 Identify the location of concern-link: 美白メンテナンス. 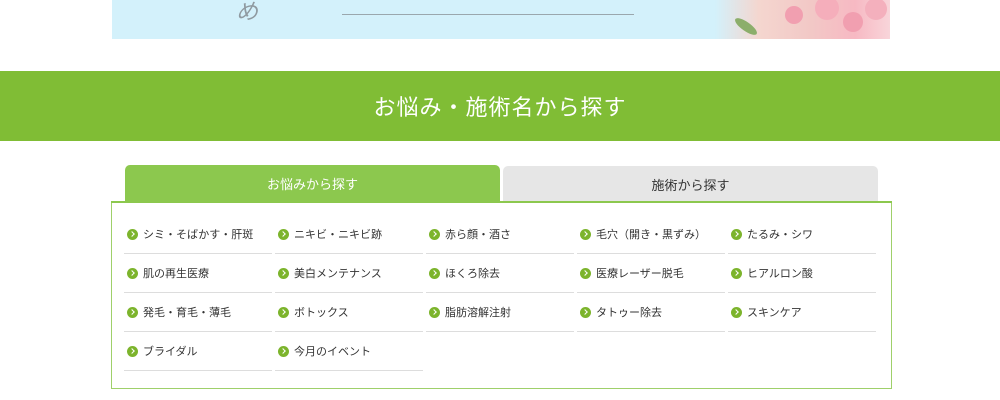
(349, 273).